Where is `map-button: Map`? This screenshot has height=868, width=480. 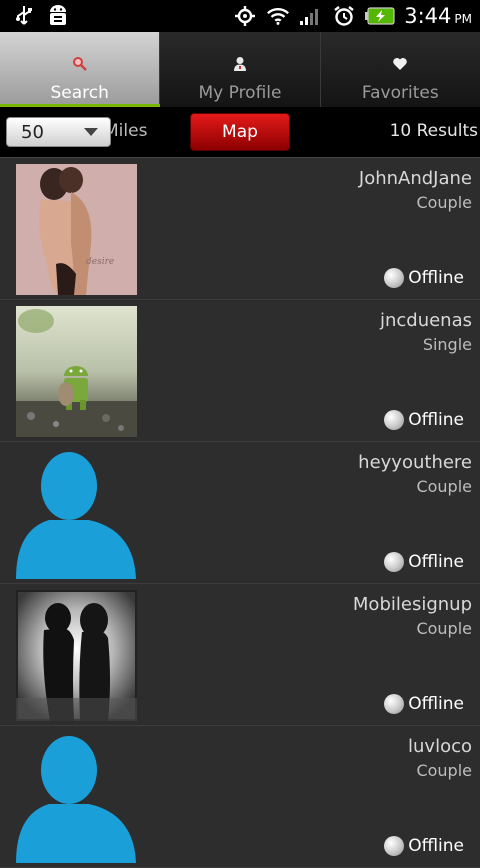
map-button: Map is located at coordinates (240, 132).